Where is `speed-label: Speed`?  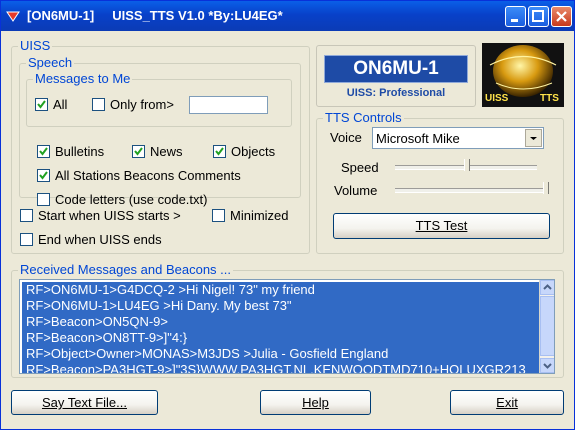 speed-label: Speed is located at coordinates (360, 167).